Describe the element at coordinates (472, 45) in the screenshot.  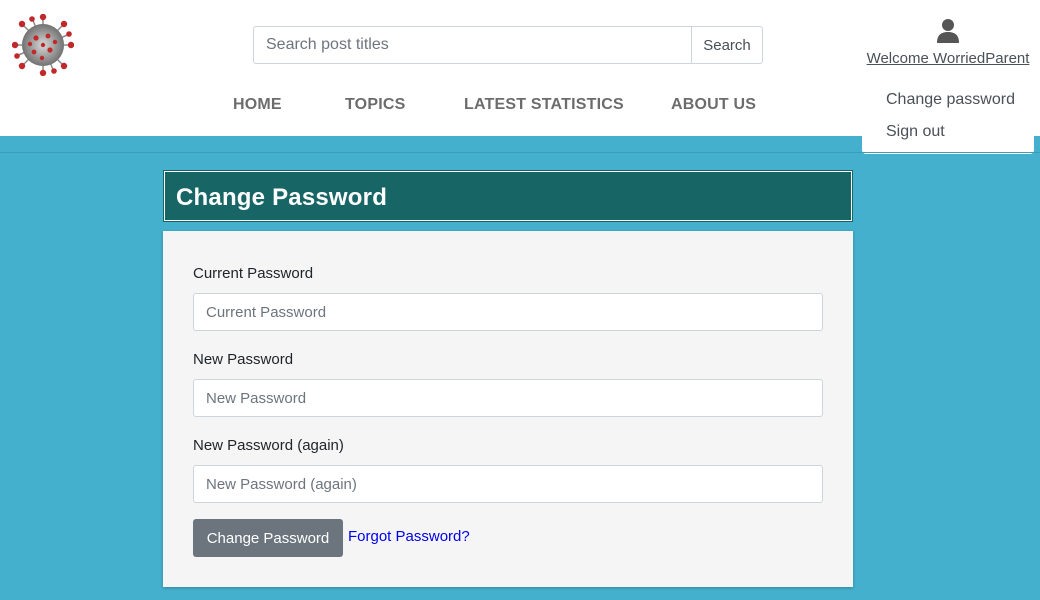
I see `search-input` at that location.